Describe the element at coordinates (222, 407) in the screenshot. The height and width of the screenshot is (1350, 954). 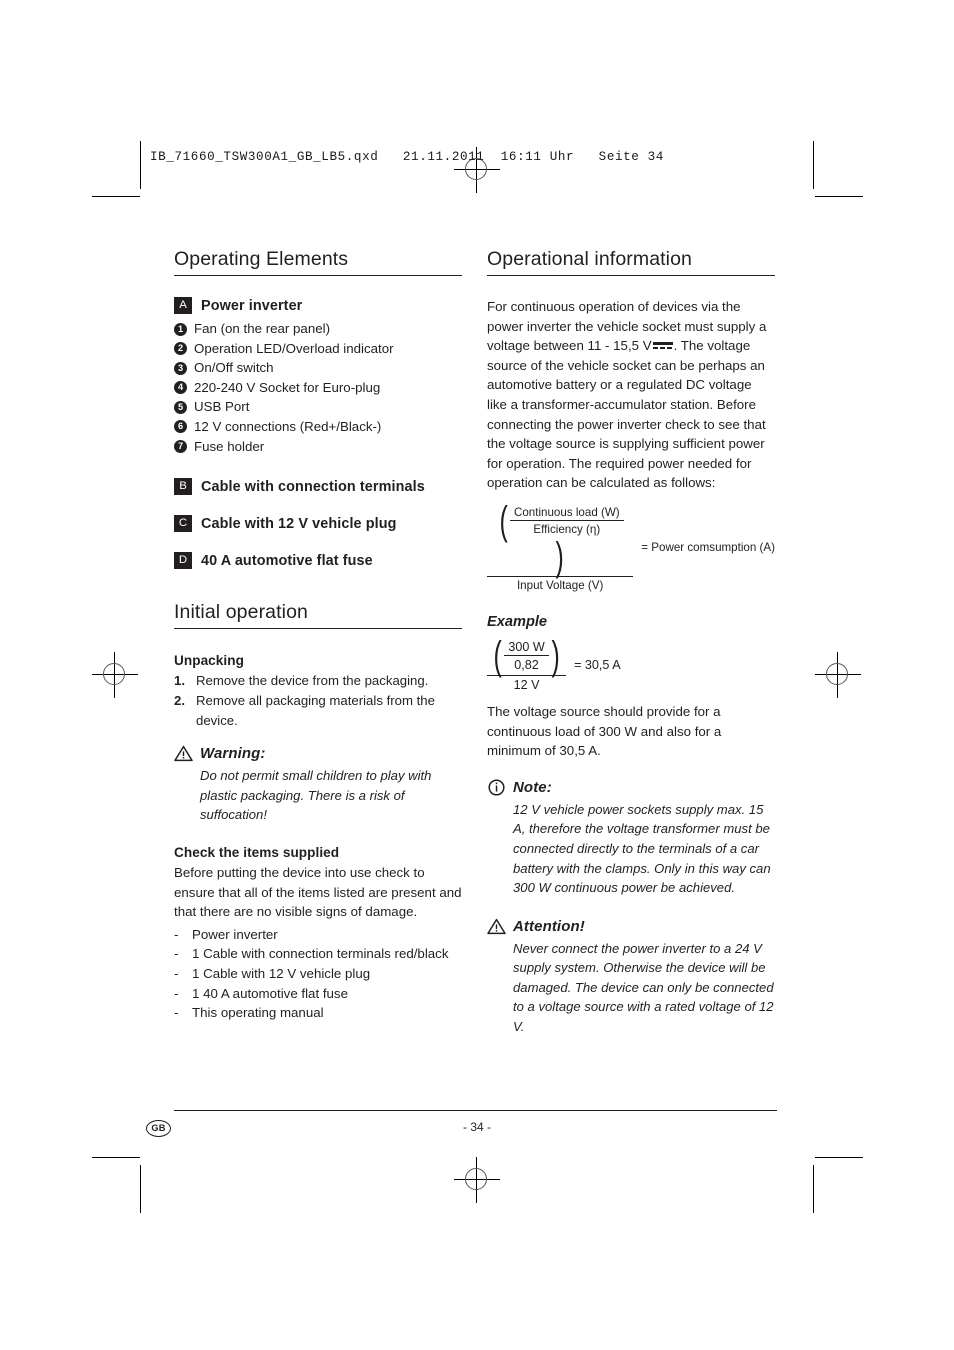
I see `list-item-label: USB Port` at that location.